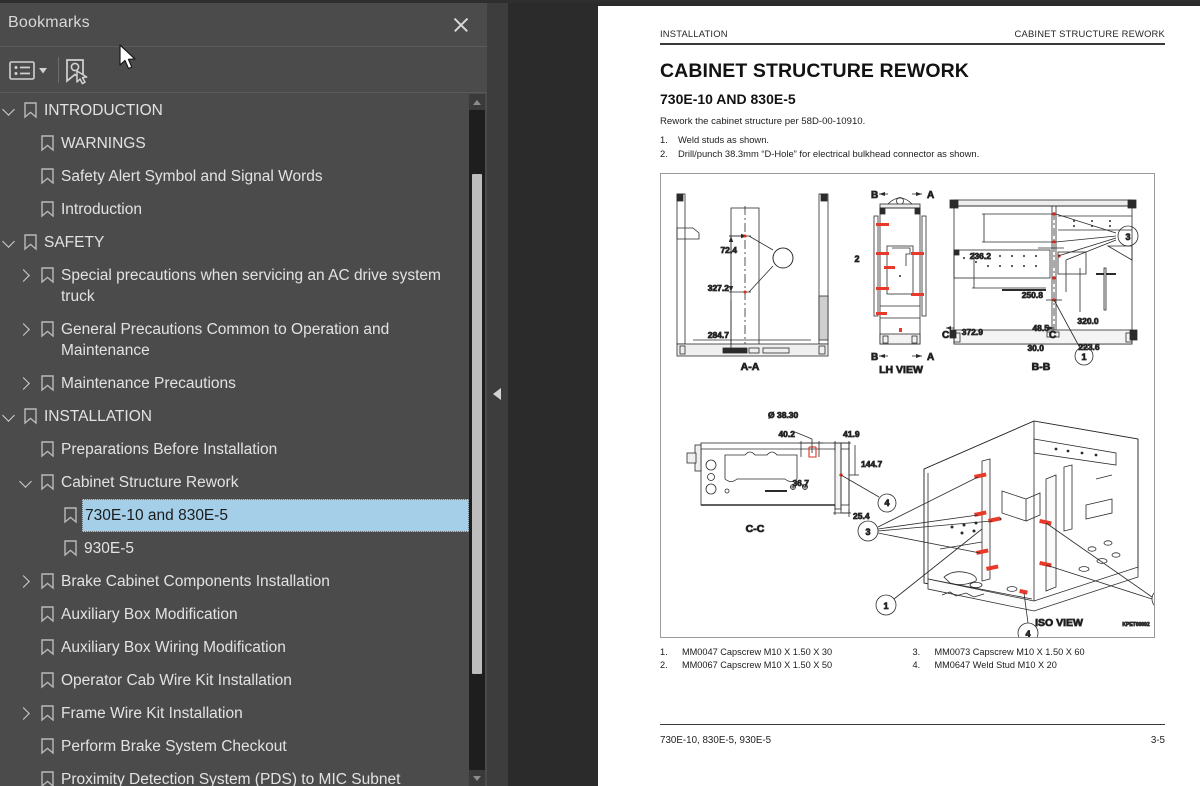 The image size is (1200, 786). I want to click on svg-text: 284.7, so click(719, 335).